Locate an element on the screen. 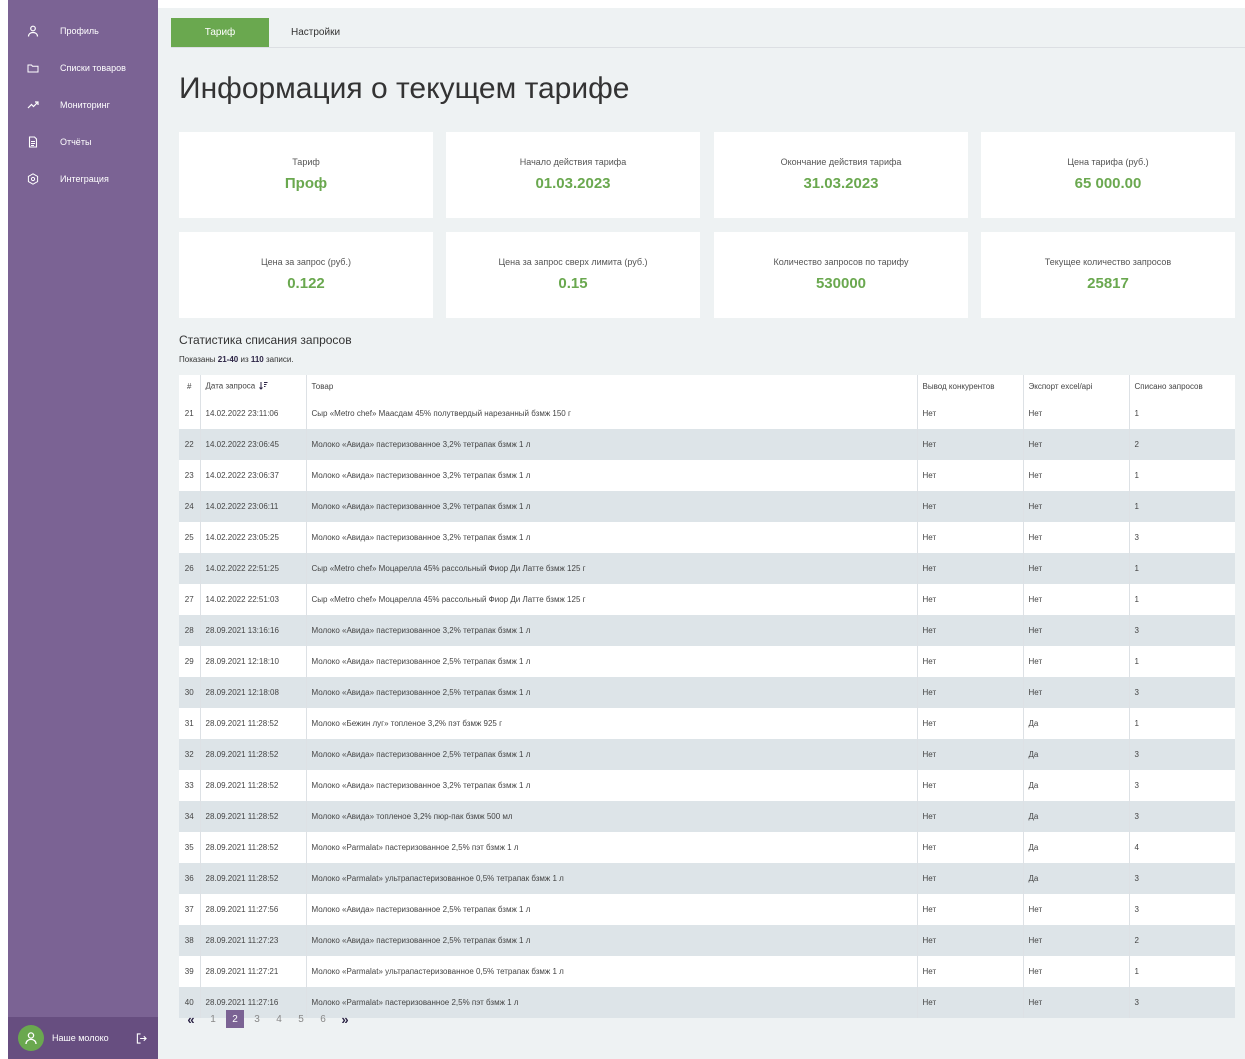 The image size is (1245, 1059). column-header-competitors: Вывод конкурентов is located at coordinates (970, 386).